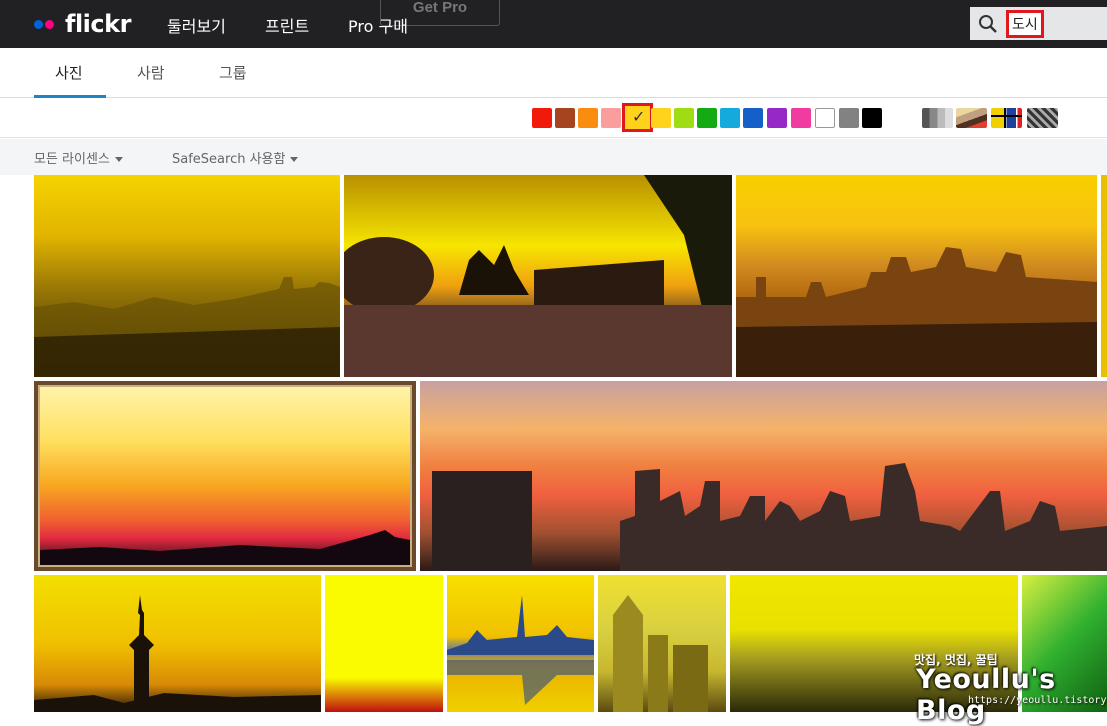 This screenshot has height=726, width=1107. I want to click on photo-paris-la-defense, so click(916, 276).